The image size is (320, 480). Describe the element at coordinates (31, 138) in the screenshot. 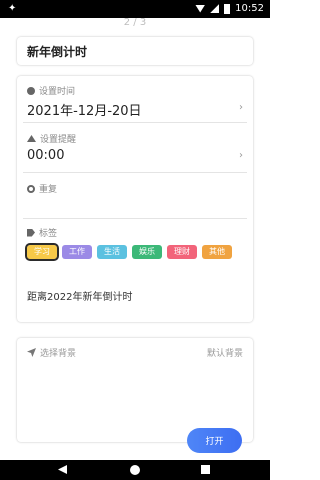

I see `bell-icon` at that location.